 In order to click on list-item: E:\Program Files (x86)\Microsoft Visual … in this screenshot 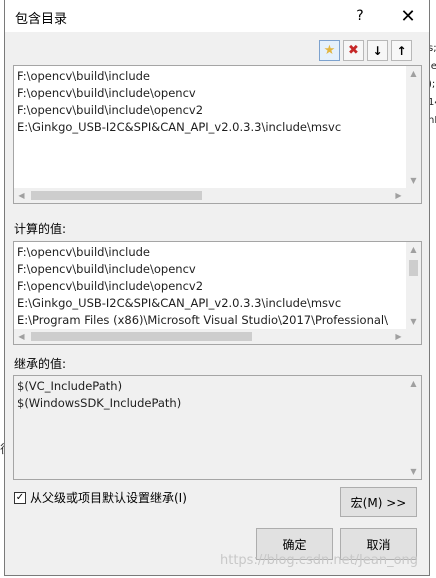, I will do `click(202, 320)`.